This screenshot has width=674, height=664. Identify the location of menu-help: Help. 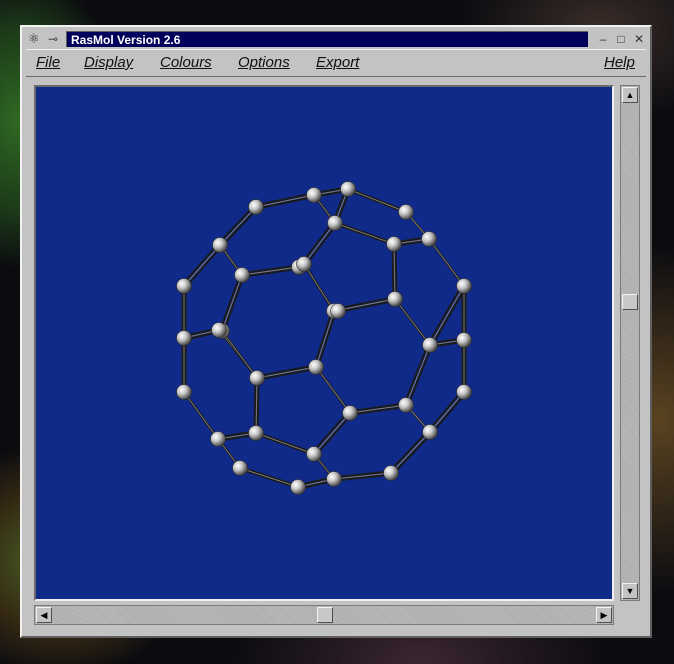
(619, 62).